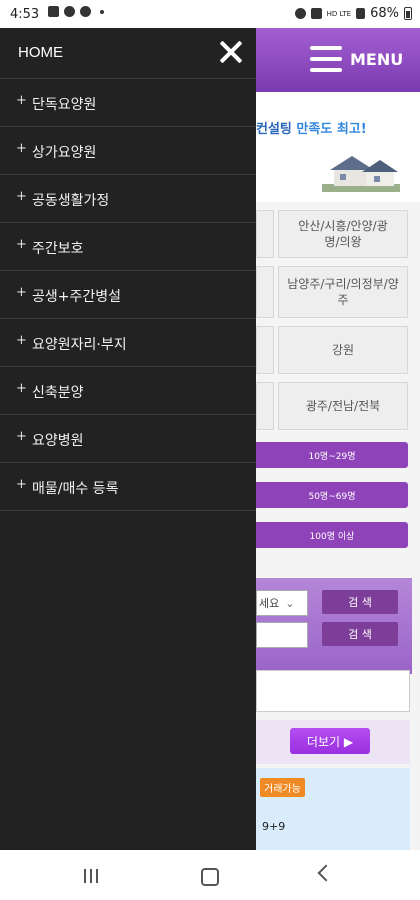 This screenshot has width=420, height=900. I want to click on promo-banner: 컨설팅 만족도 최고!, so click(338, 147).